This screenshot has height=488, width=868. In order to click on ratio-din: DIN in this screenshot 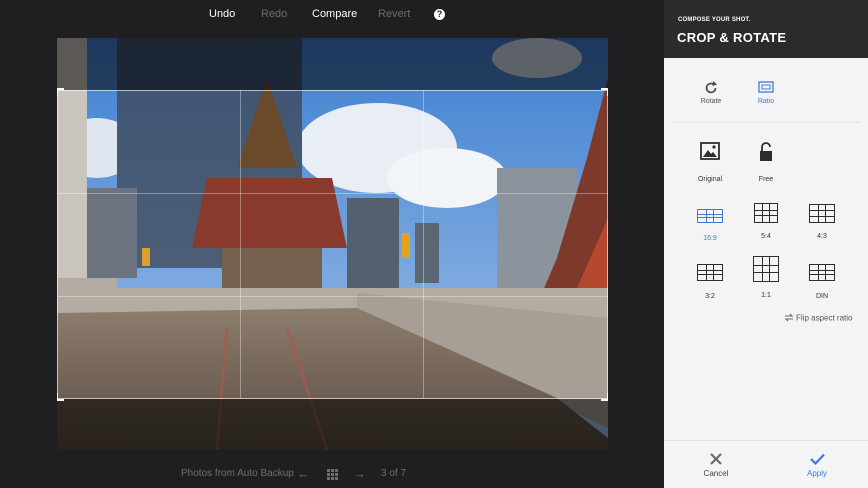, I will do `click(822, 282)`.